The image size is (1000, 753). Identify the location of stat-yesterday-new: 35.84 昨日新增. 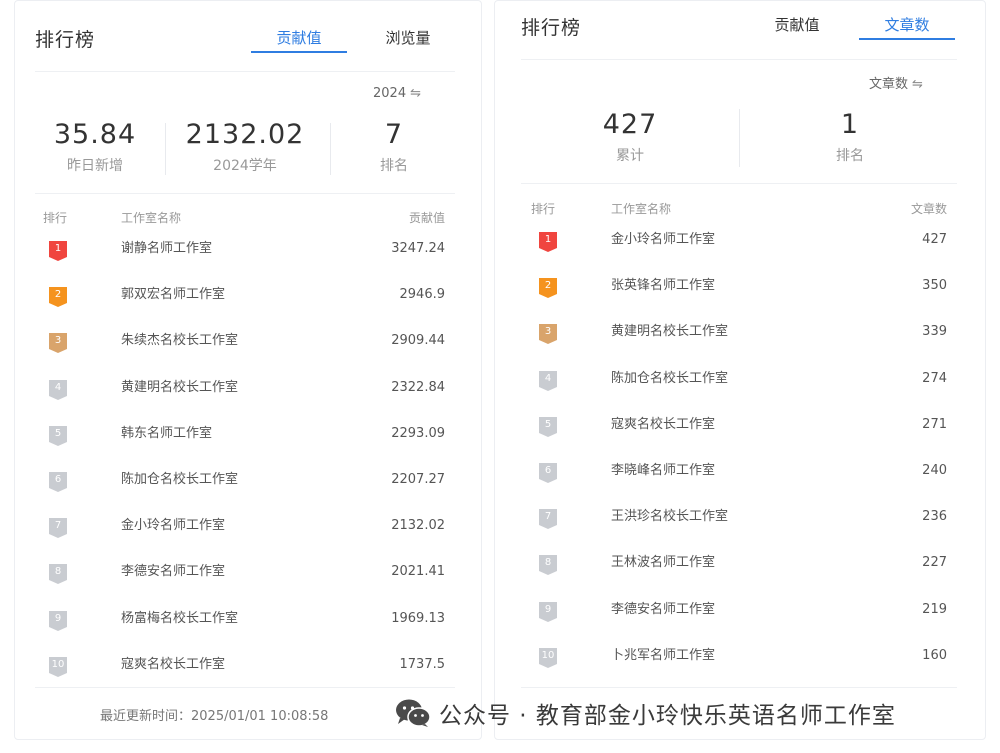
(95, 147).